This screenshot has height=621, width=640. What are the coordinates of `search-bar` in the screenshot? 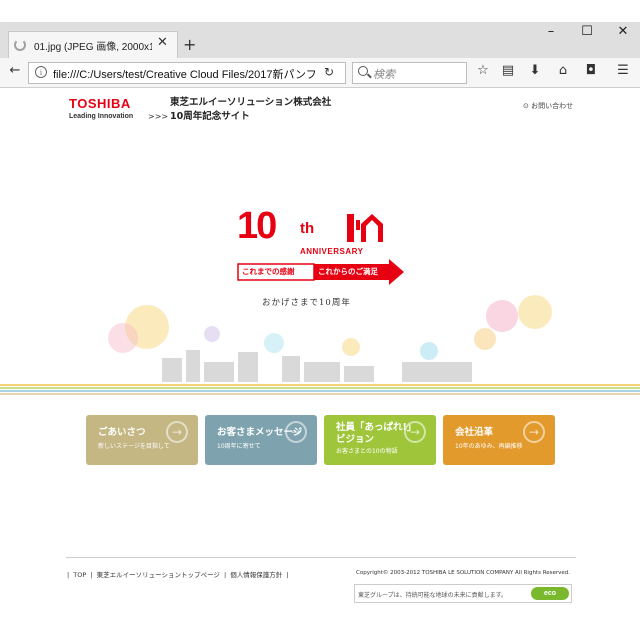 It's located at (409, 73).